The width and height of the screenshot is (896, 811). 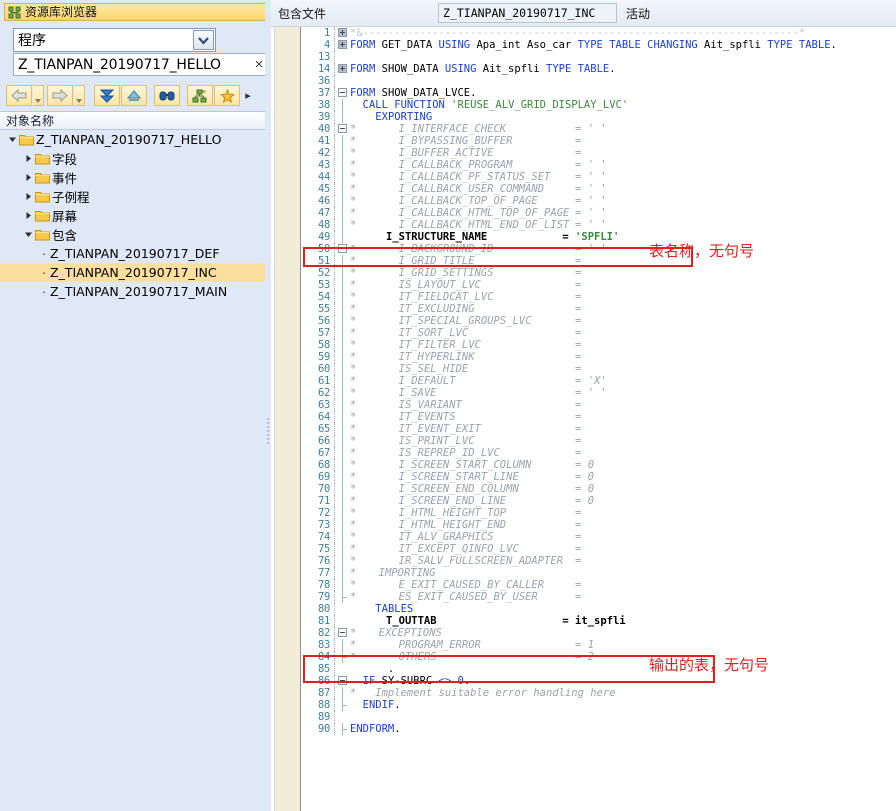 What do you see at coordinates (167, 95) in the screenshot?
I see `find-button` at bounding box center [167, 95].